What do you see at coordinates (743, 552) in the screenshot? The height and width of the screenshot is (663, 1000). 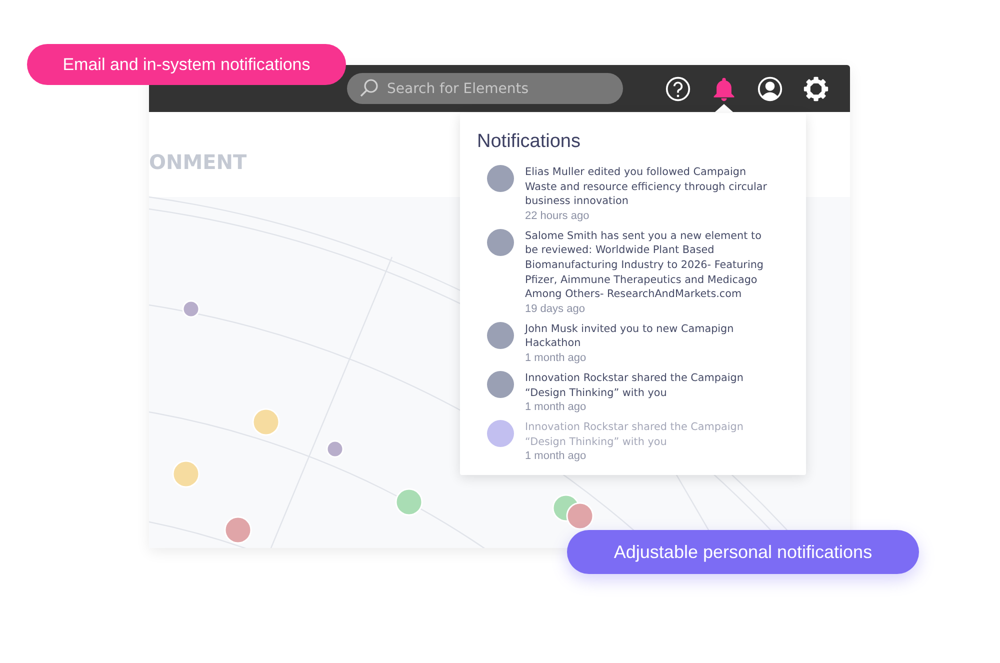 I see `callout-label: Adjustable personal notifications` at bounding box center [743, 552].